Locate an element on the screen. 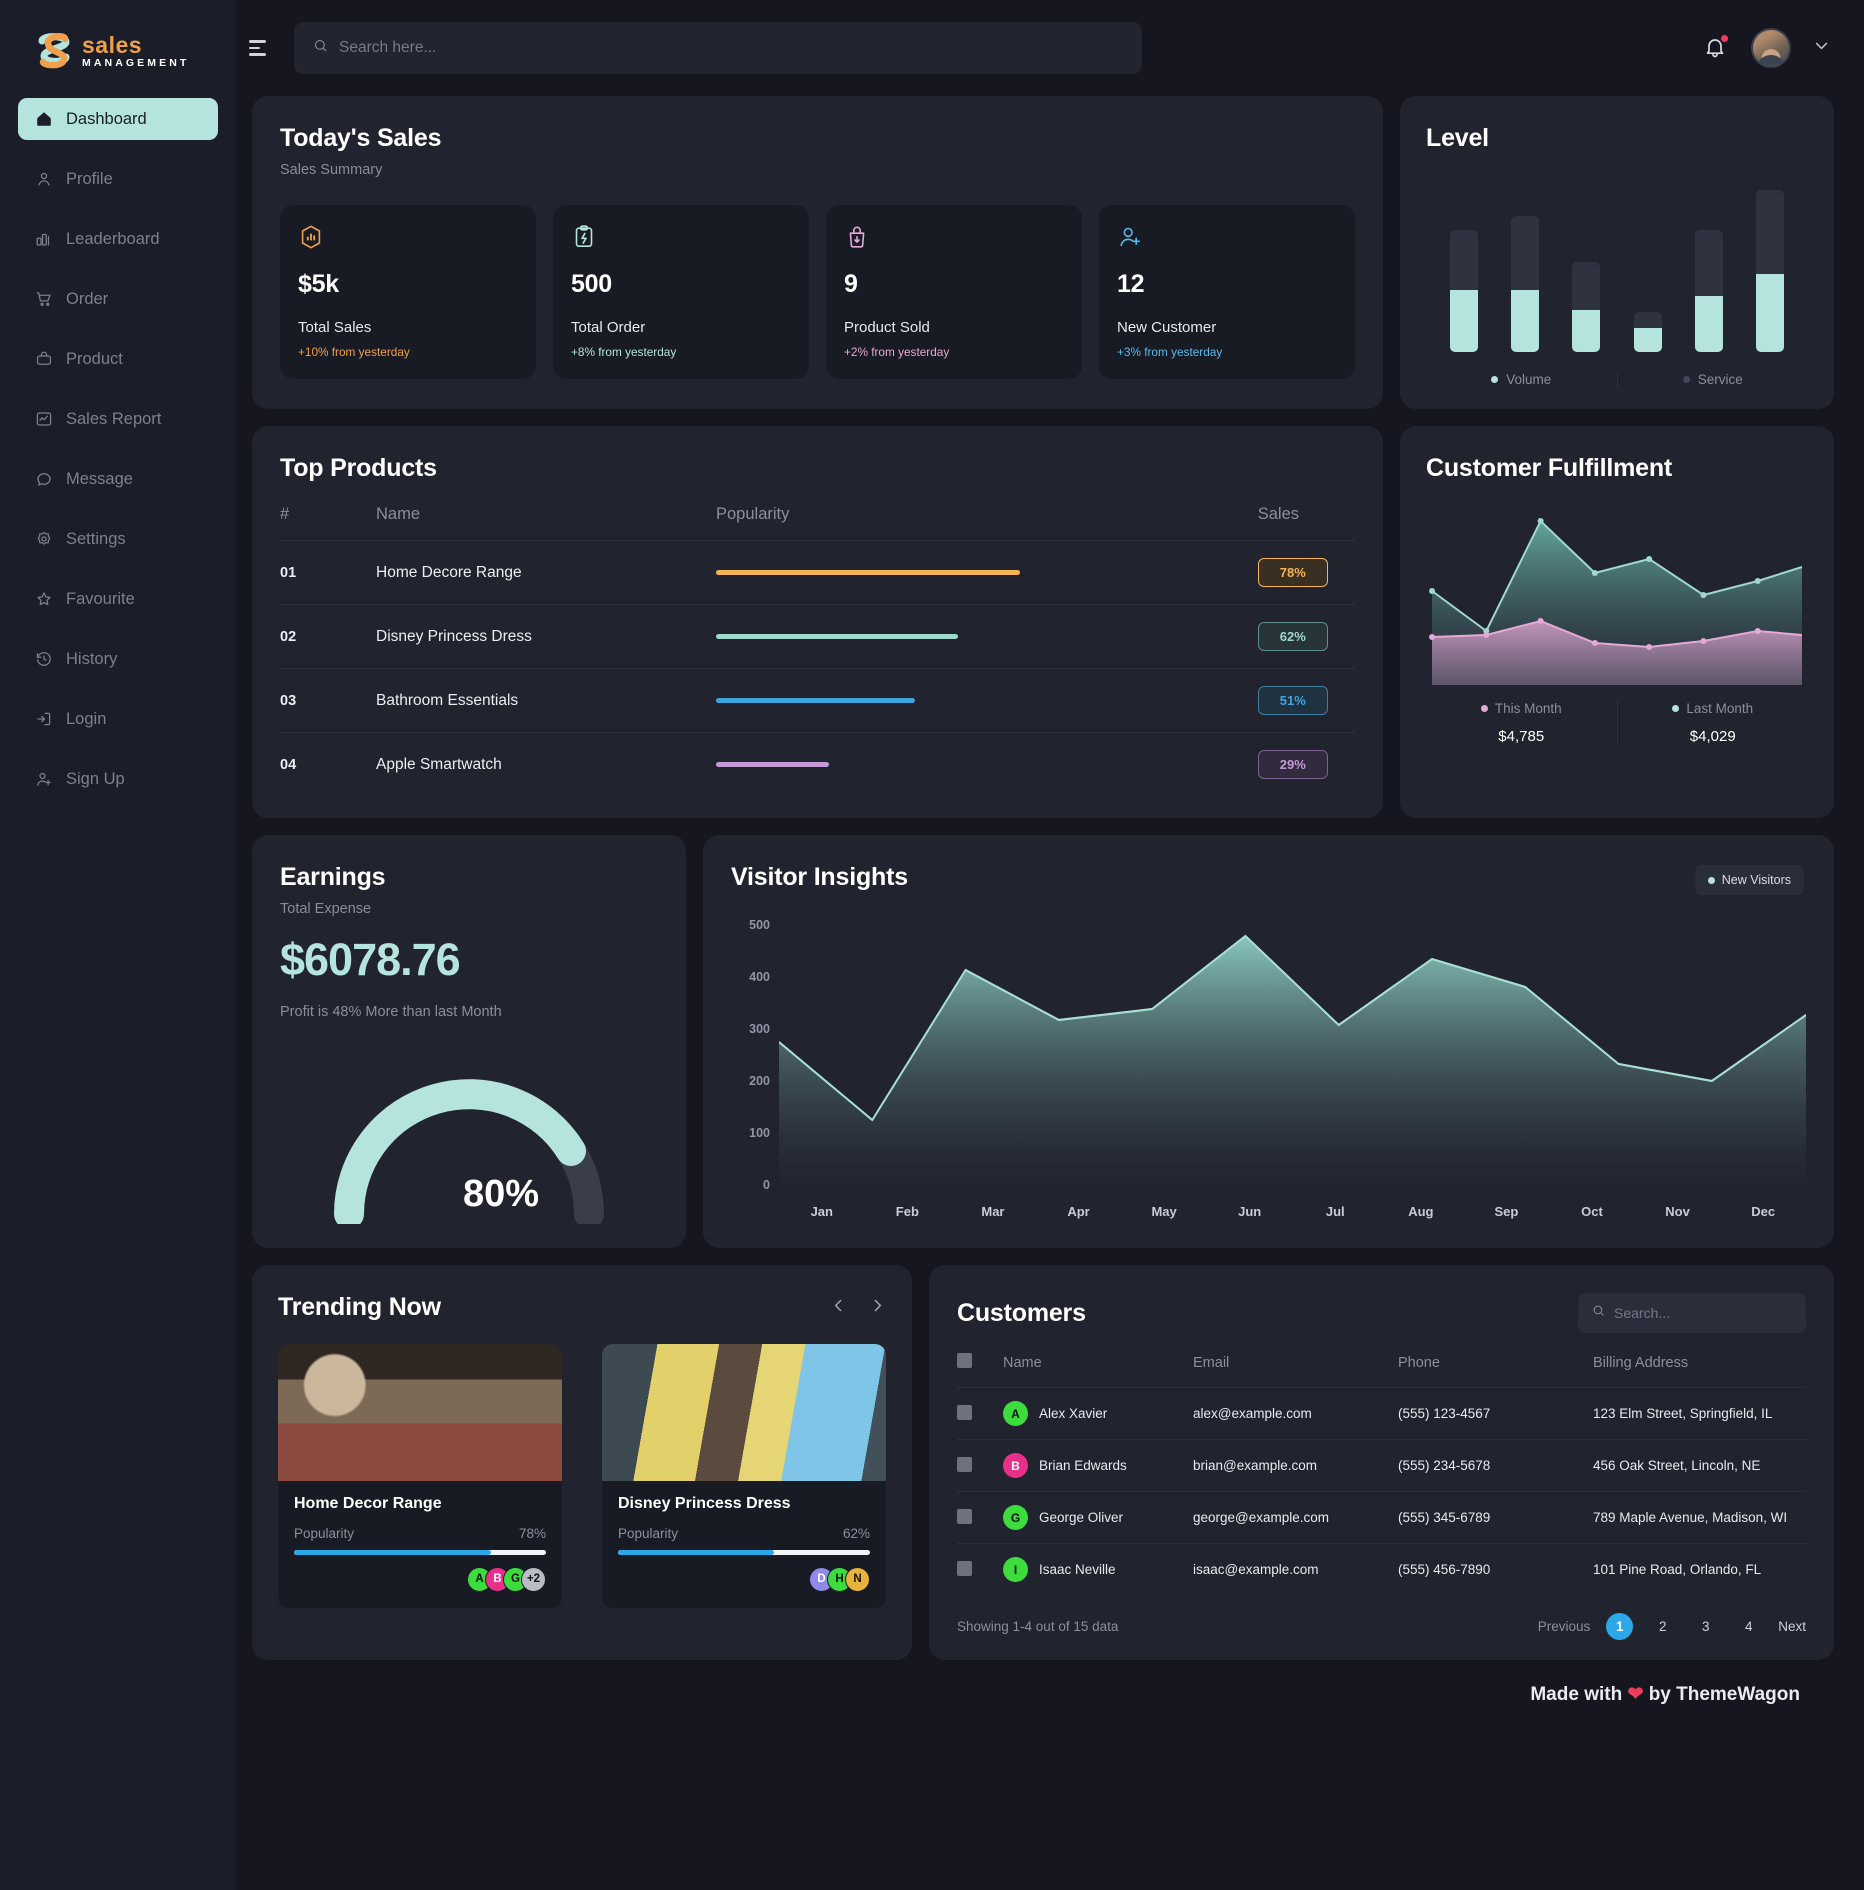  trending-title: Trending Now is located at coordinates (359, 1307).